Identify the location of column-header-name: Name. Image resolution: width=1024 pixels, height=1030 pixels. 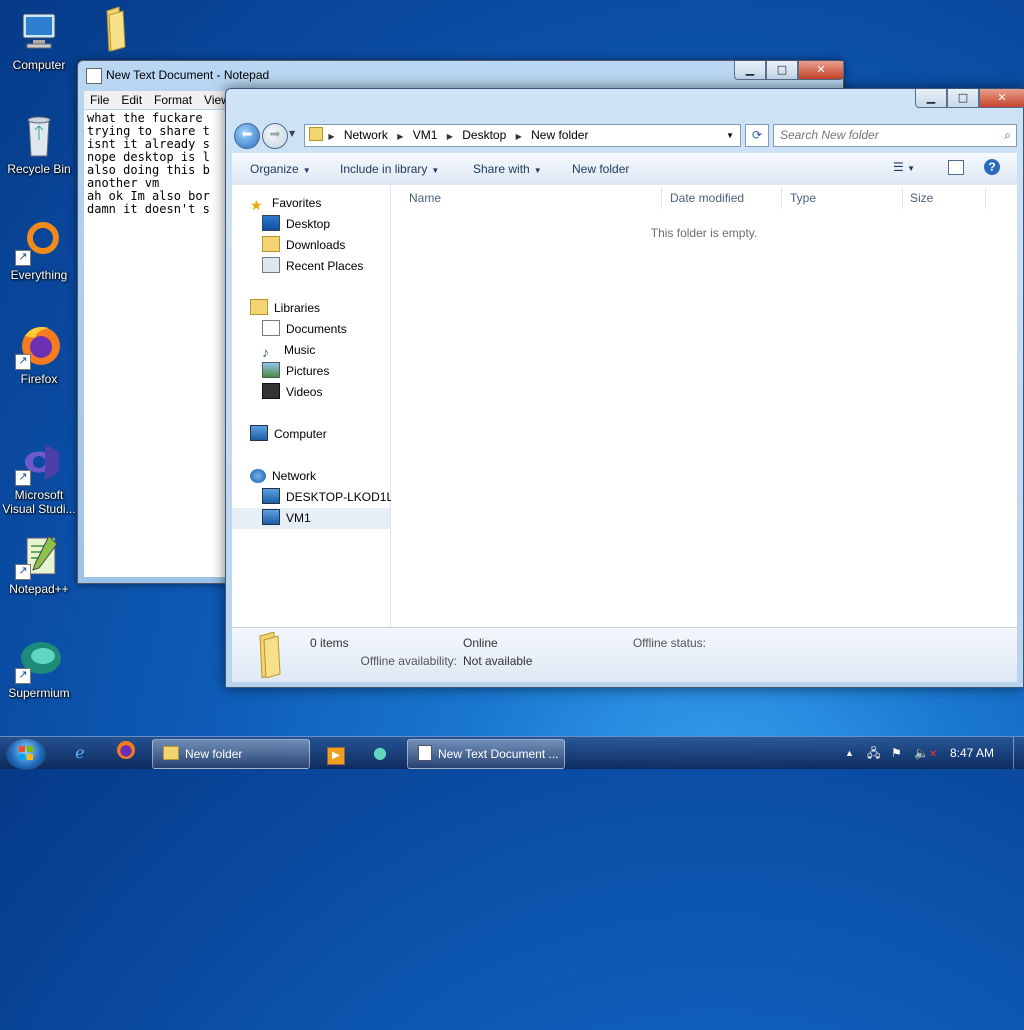
(425, 198).